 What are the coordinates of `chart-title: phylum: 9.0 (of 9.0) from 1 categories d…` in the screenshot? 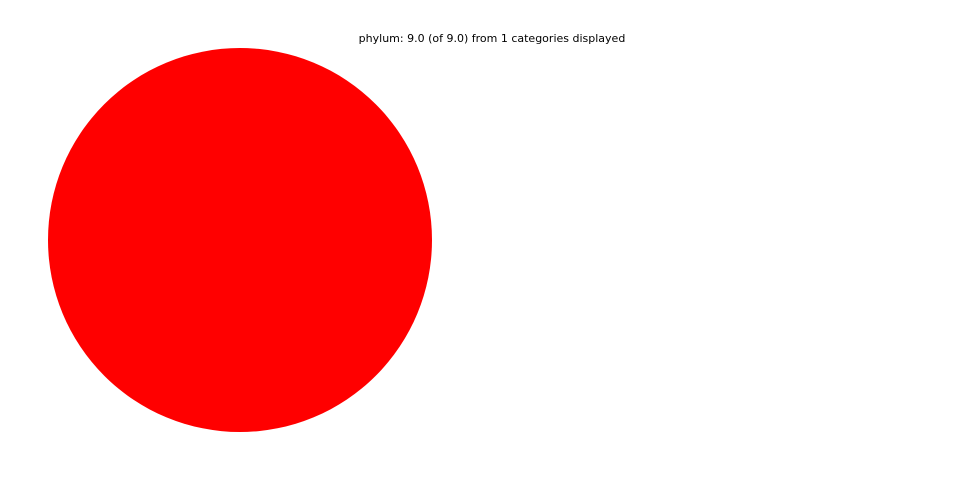 It's located at (492, 38).